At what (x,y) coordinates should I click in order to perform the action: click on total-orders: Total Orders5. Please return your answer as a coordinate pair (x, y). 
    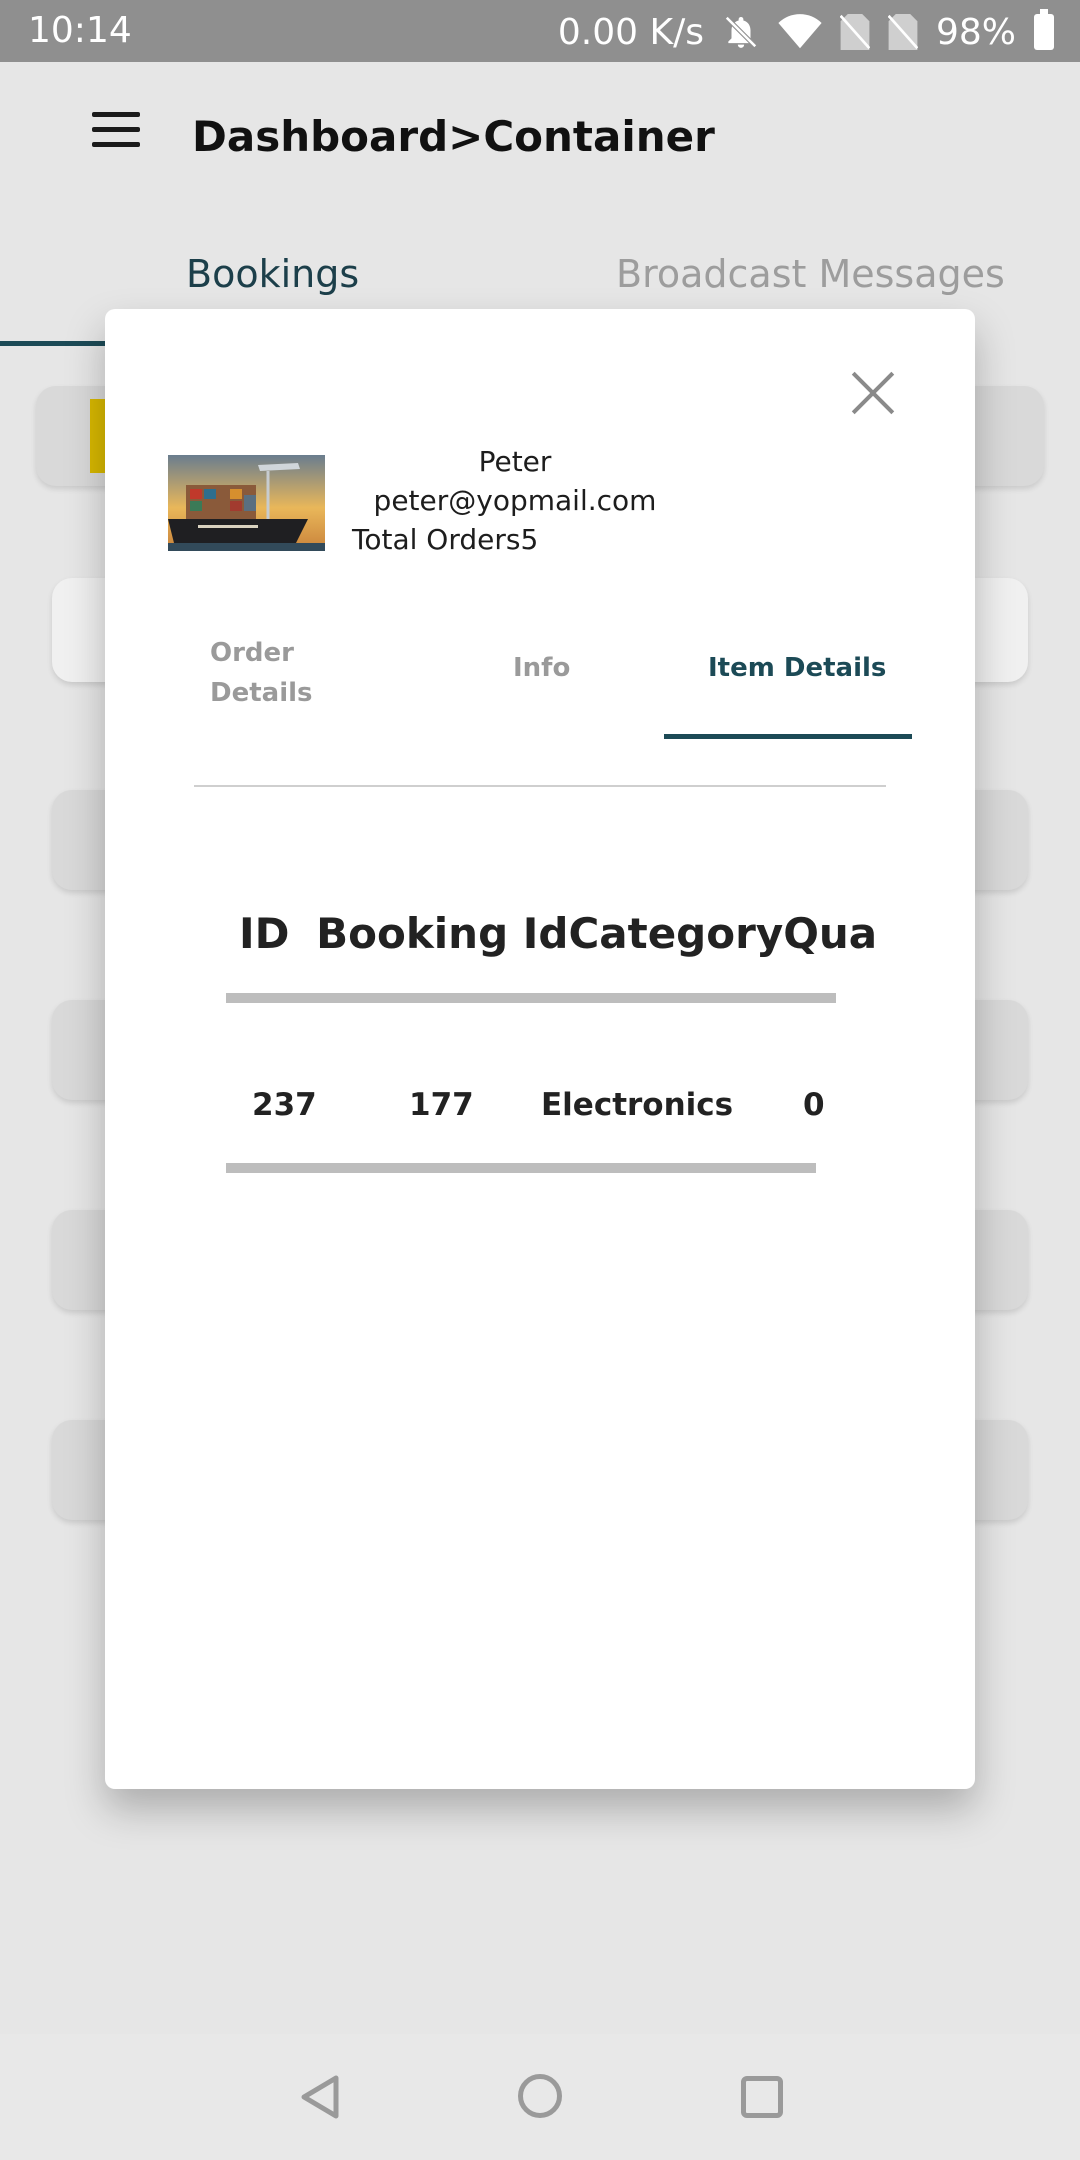
    Looking at the image, I should click on (445, 539).